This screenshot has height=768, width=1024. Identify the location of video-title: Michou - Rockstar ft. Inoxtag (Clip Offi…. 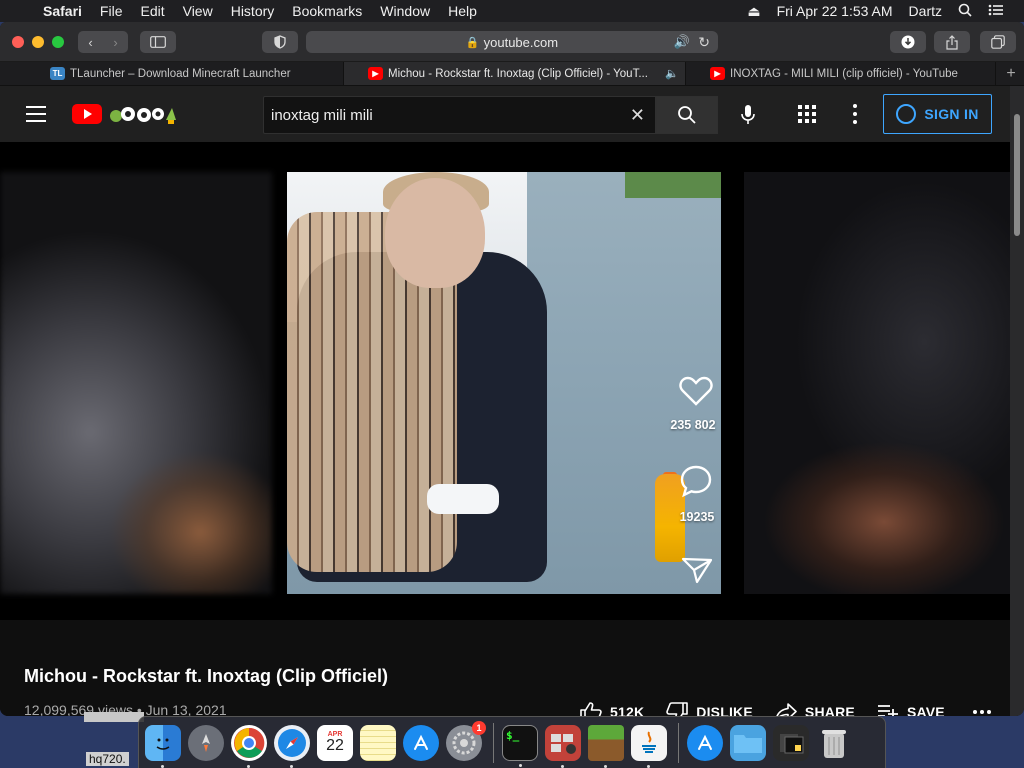
(206, 676).